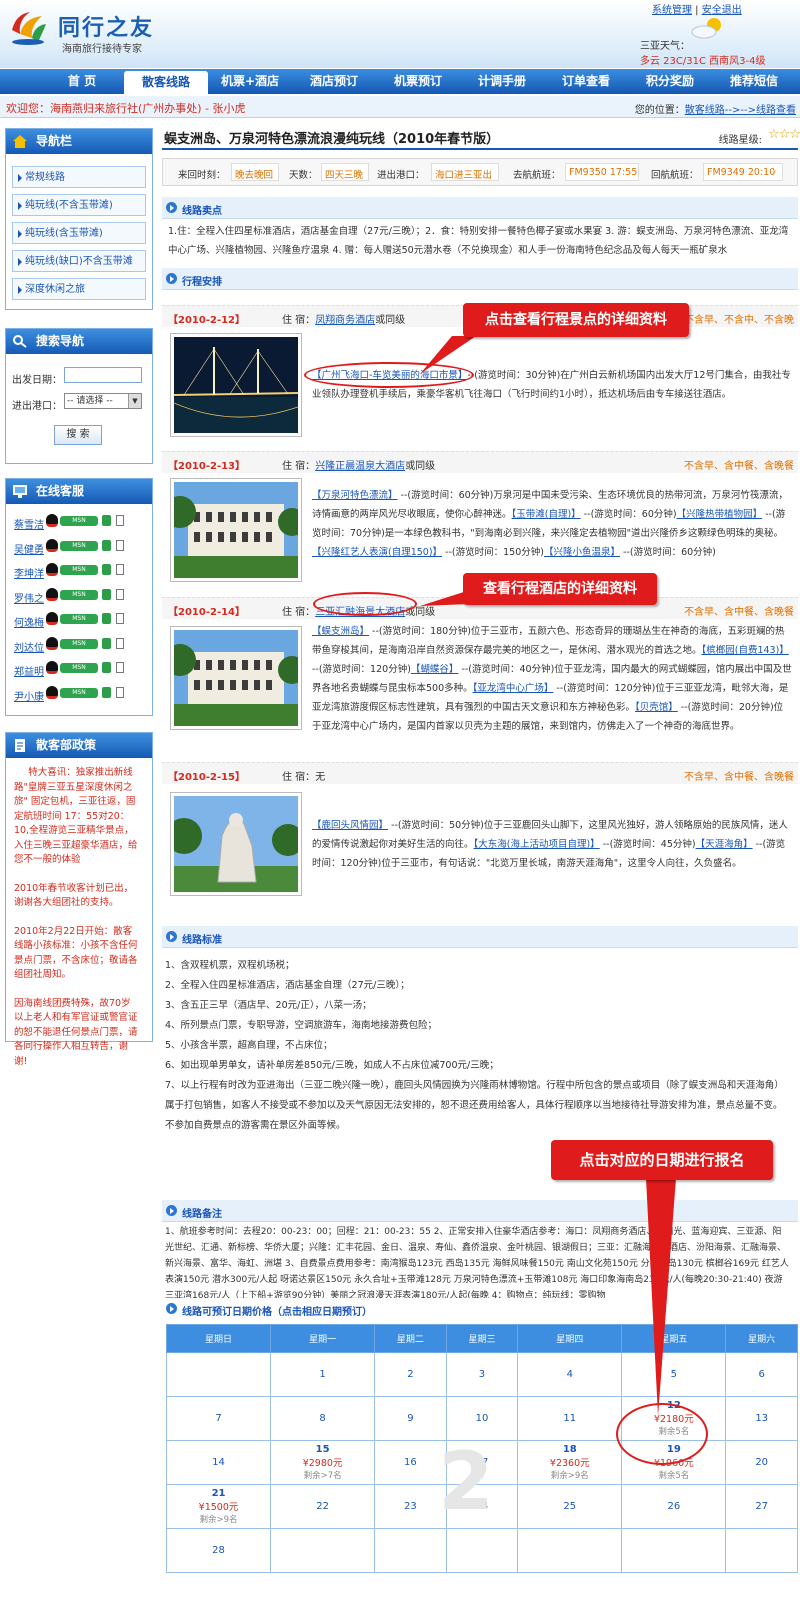 This screenshot has width=800, height=1609. What do you see at coordinates (103, 401) in the screenshot?
I see `port-select: -- 请选择 -- ▼` at bounding box center [103, 401].